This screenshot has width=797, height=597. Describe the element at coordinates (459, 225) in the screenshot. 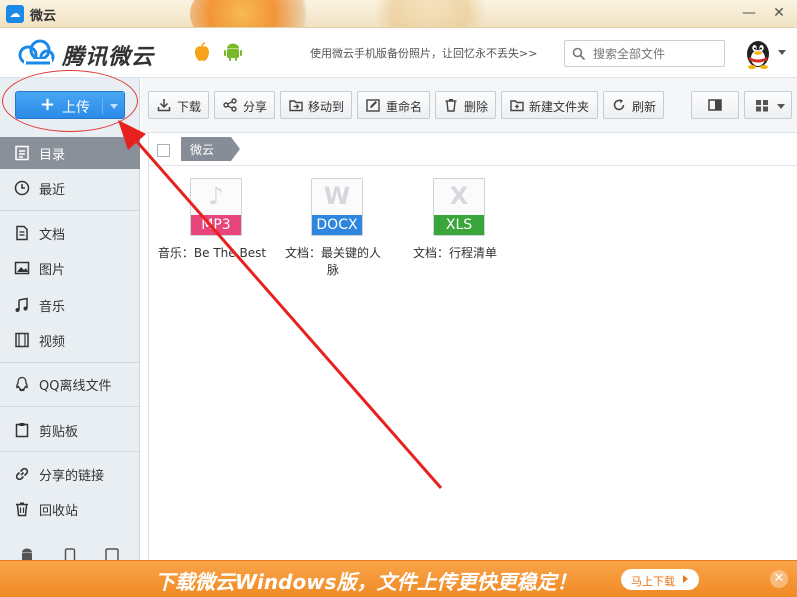

I see `file-type-badge: XLS` at that location.